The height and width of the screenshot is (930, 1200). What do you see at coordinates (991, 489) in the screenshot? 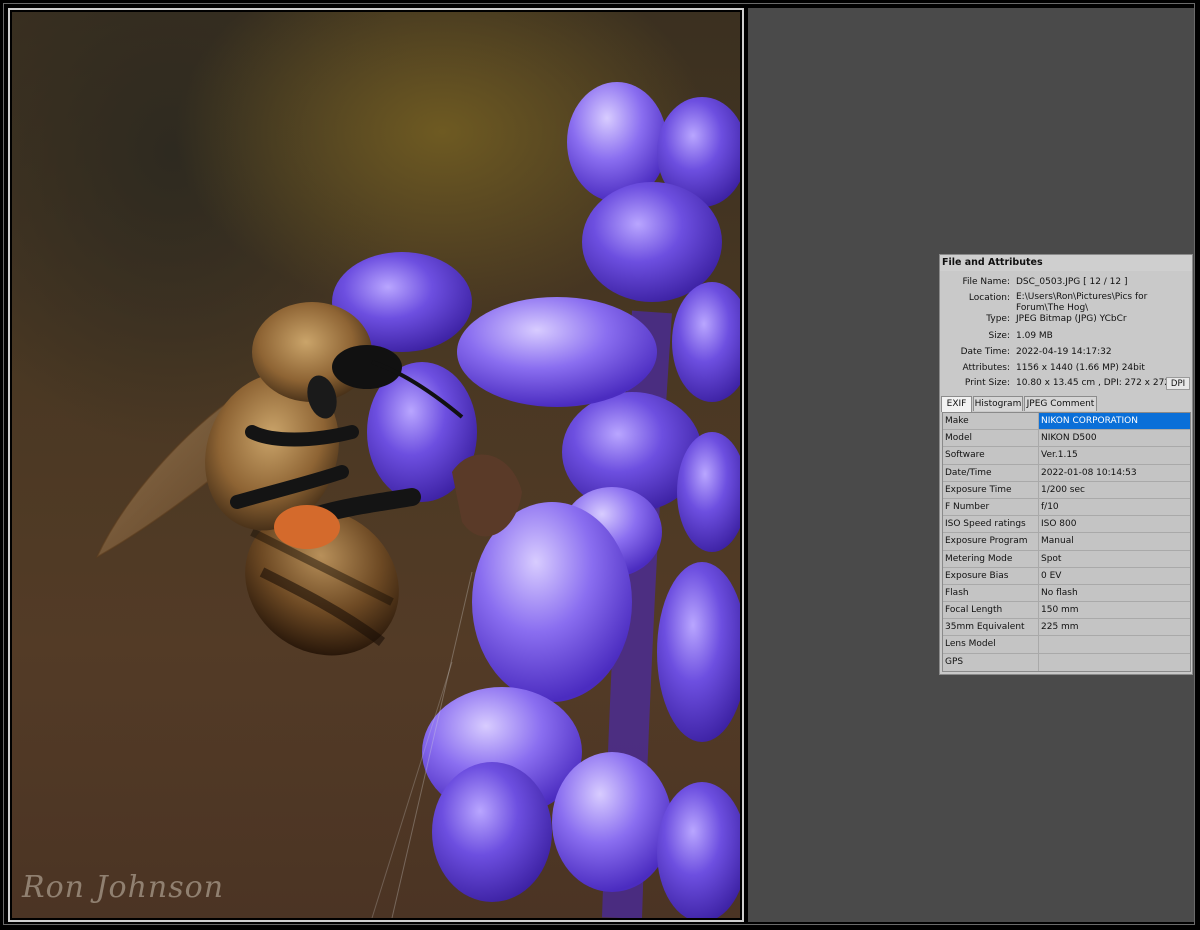
I see `exif-key: Exposure Time` at bounding box center [991, 489].